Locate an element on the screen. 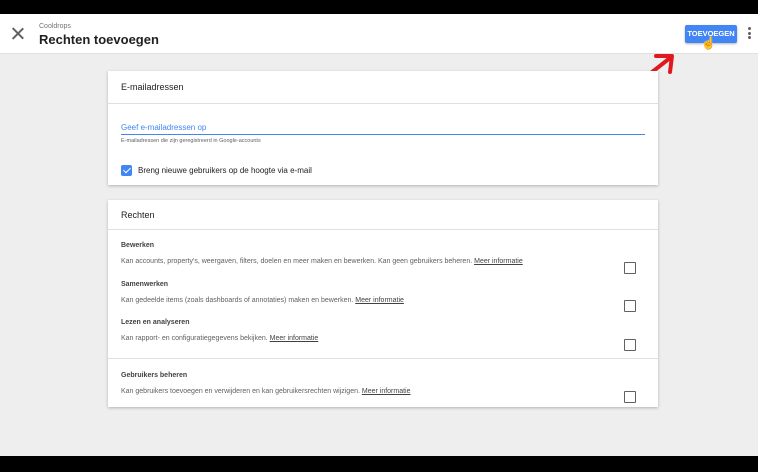 Image resolution: width=758 pixels, height=472 pixels. permission-read-analyze-checkbox is located at coordinates (630, 345).